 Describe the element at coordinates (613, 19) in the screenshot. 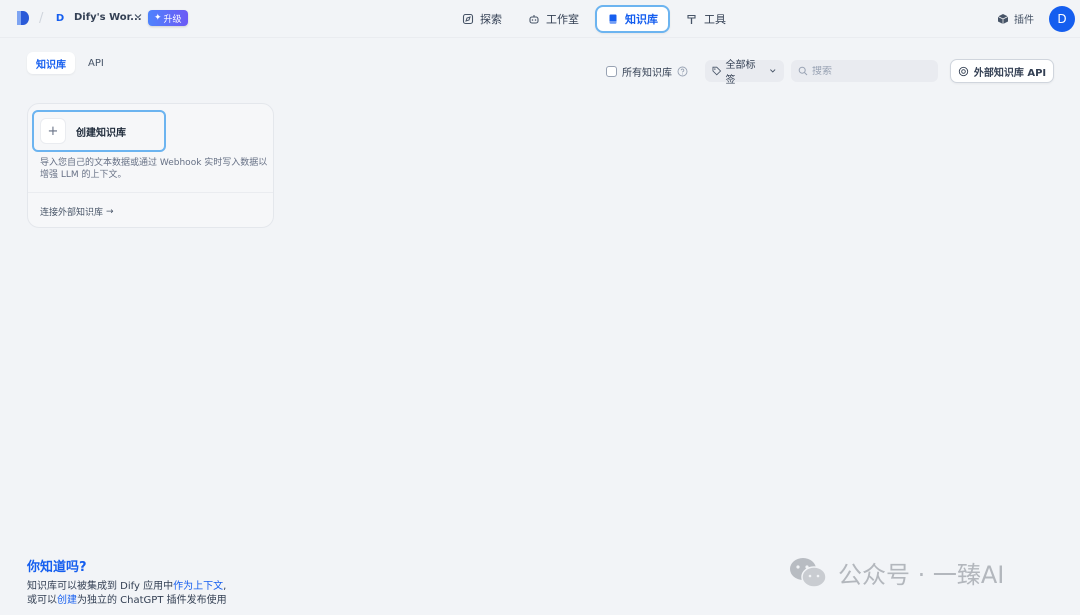

I see `book-icon` at that location.